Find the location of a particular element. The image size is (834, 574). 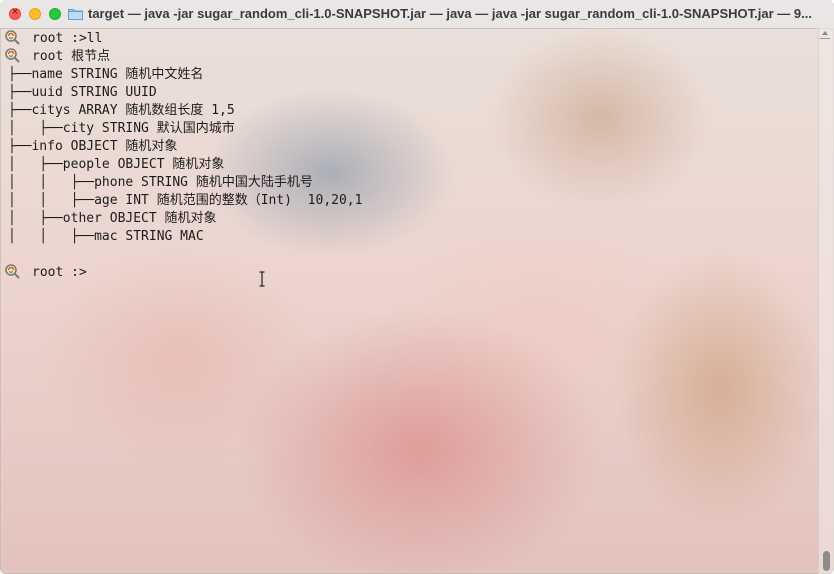

text-cursor-icon is located at coordinates (262, 279).